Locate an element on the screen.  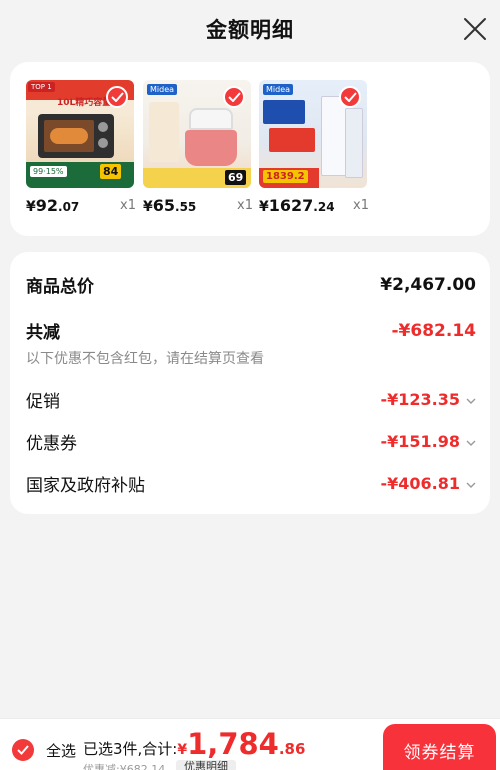
product-price: ¥65.55 is located at coordinates (170, 205).